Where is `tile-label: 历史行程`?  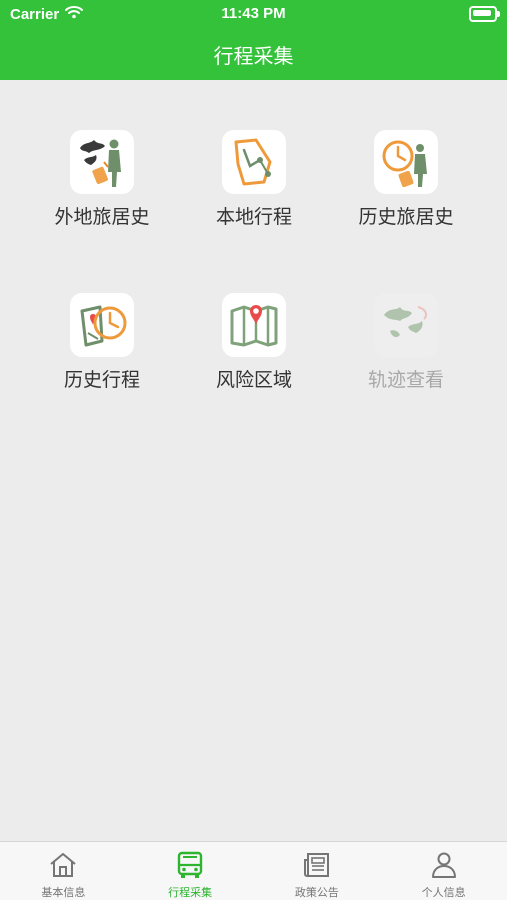
tile-label: 历史行程 is located at coordinates (101, 380).